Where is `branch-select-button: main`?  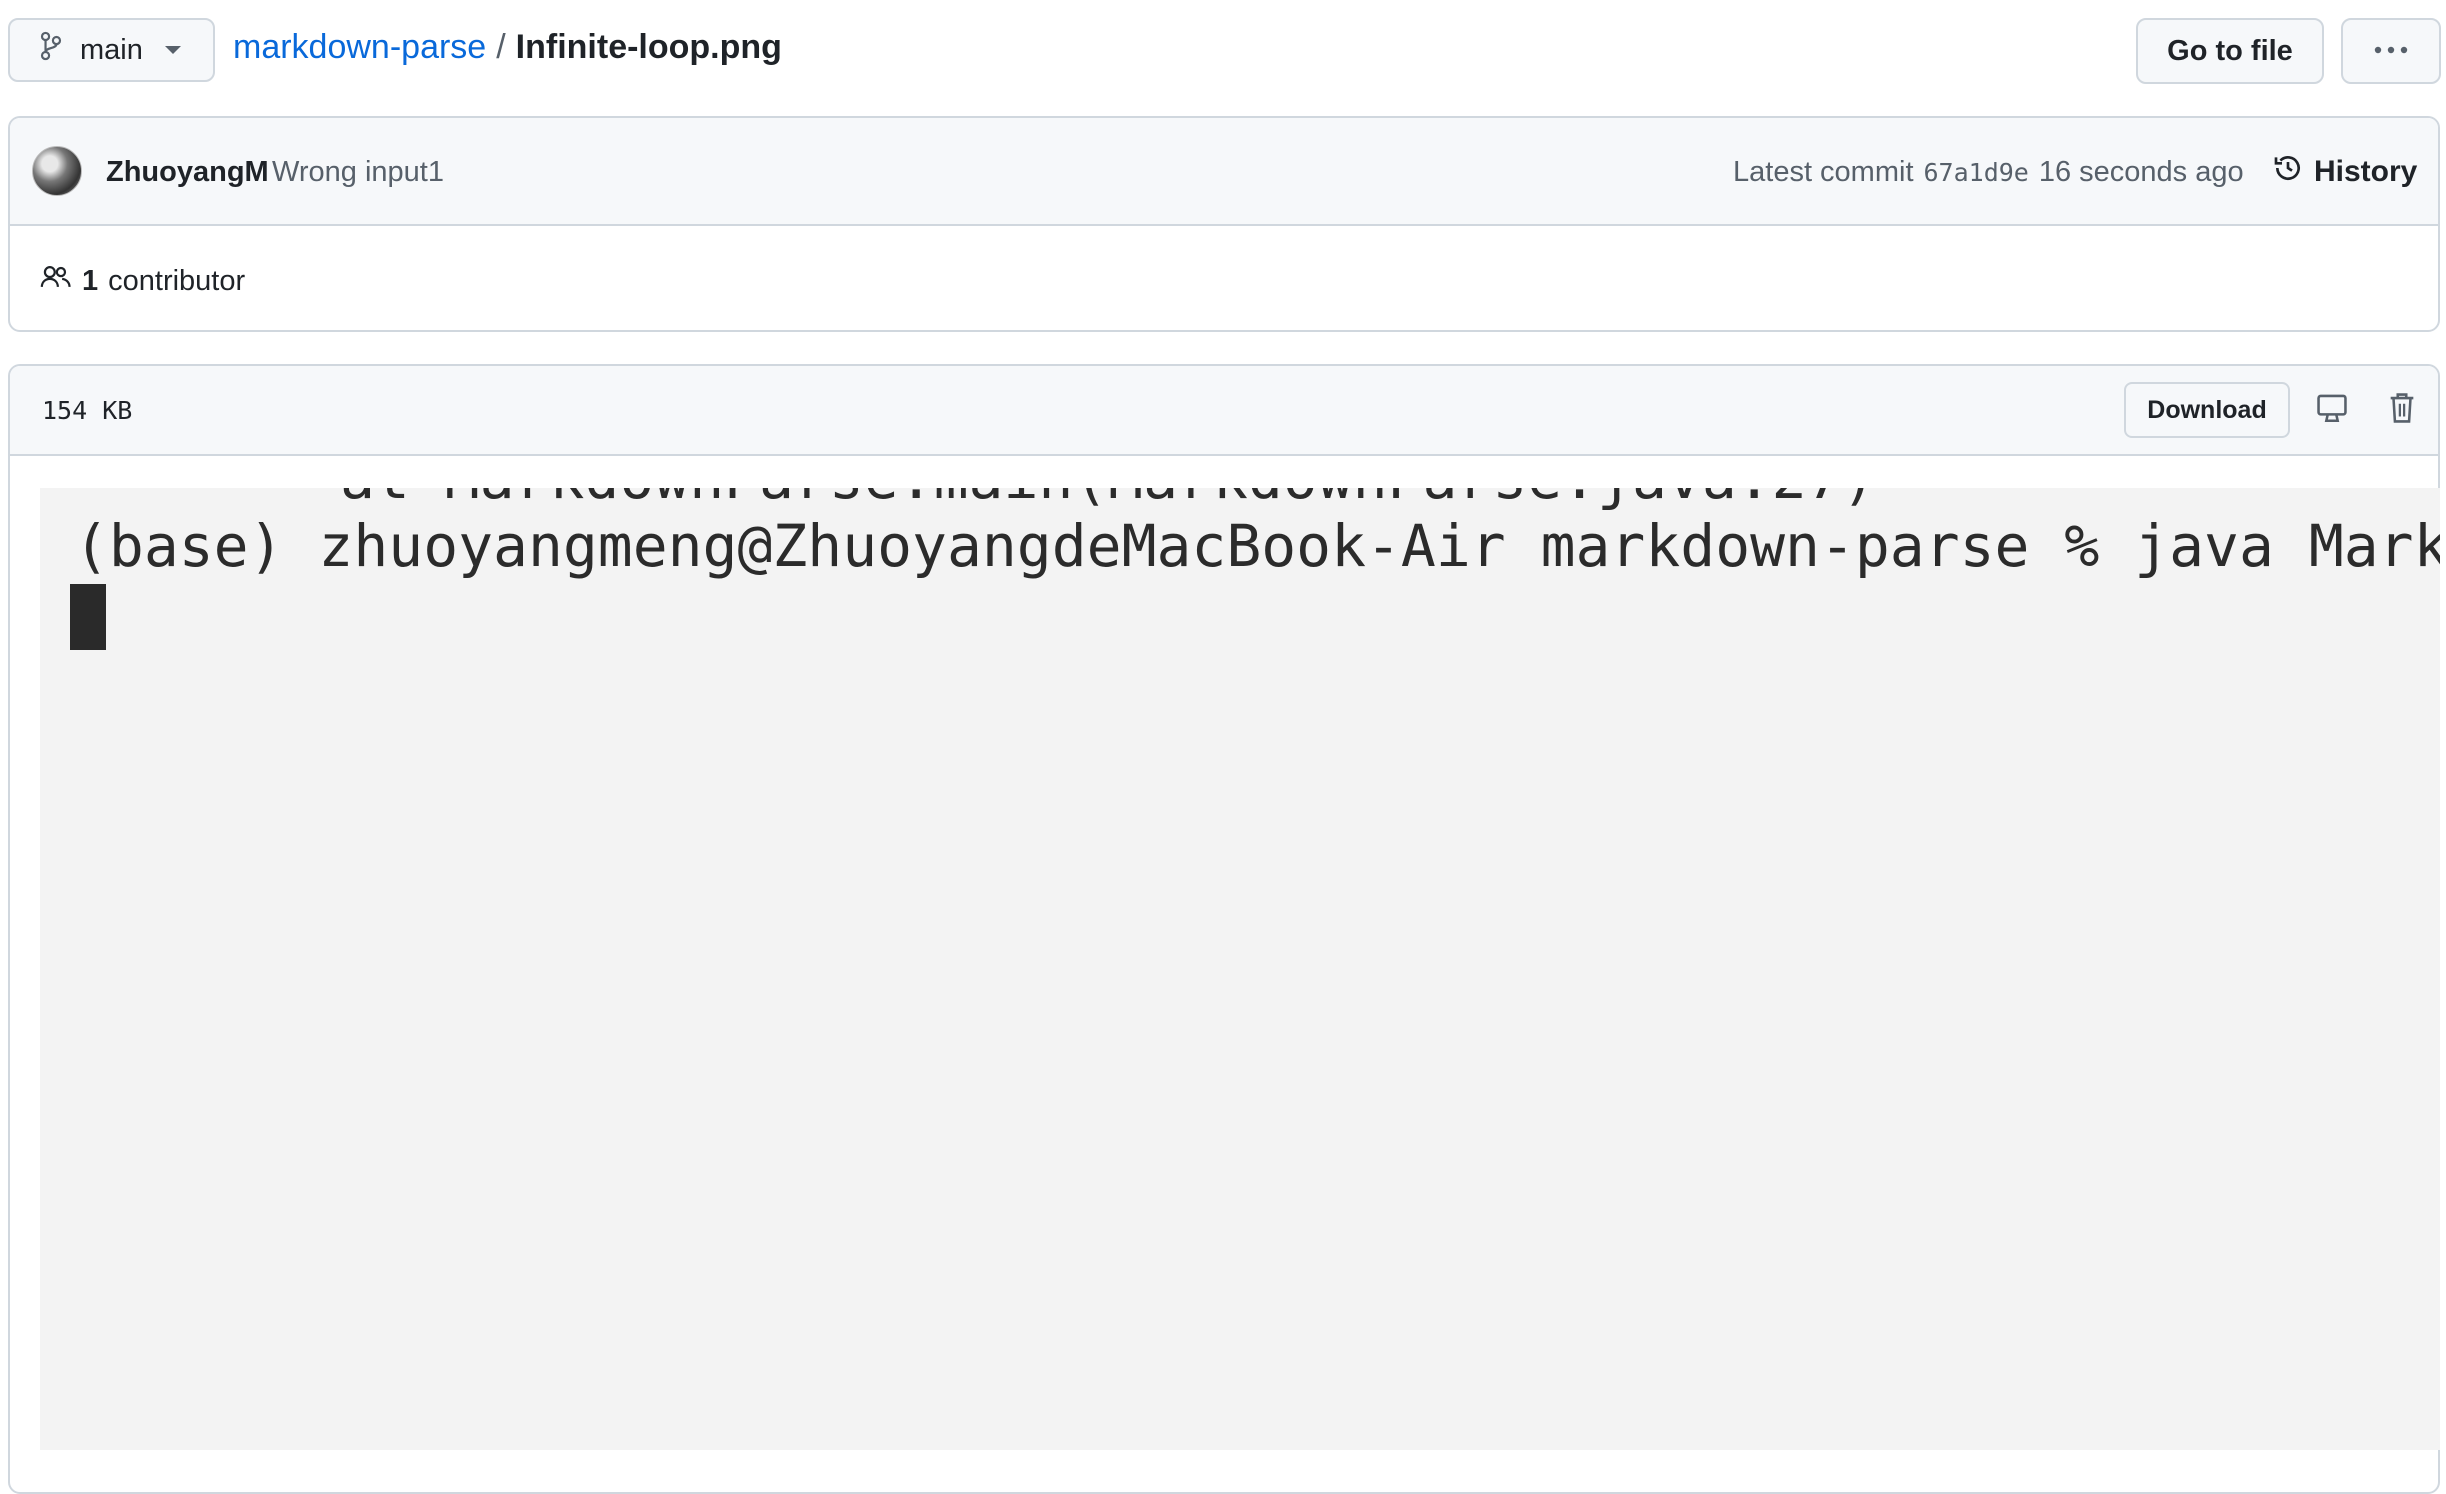
branch-select-button: main is located at coordinates (111, 50).